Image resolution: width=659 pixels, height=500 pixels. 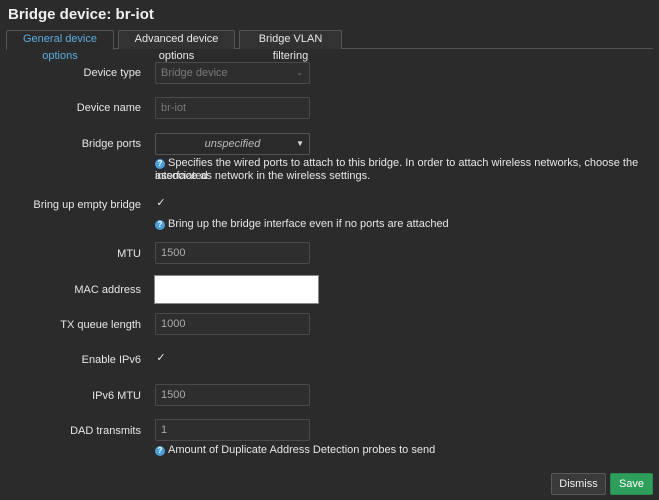 I want to click on dad-transmits-input: 1, so click(x=232, y=430).